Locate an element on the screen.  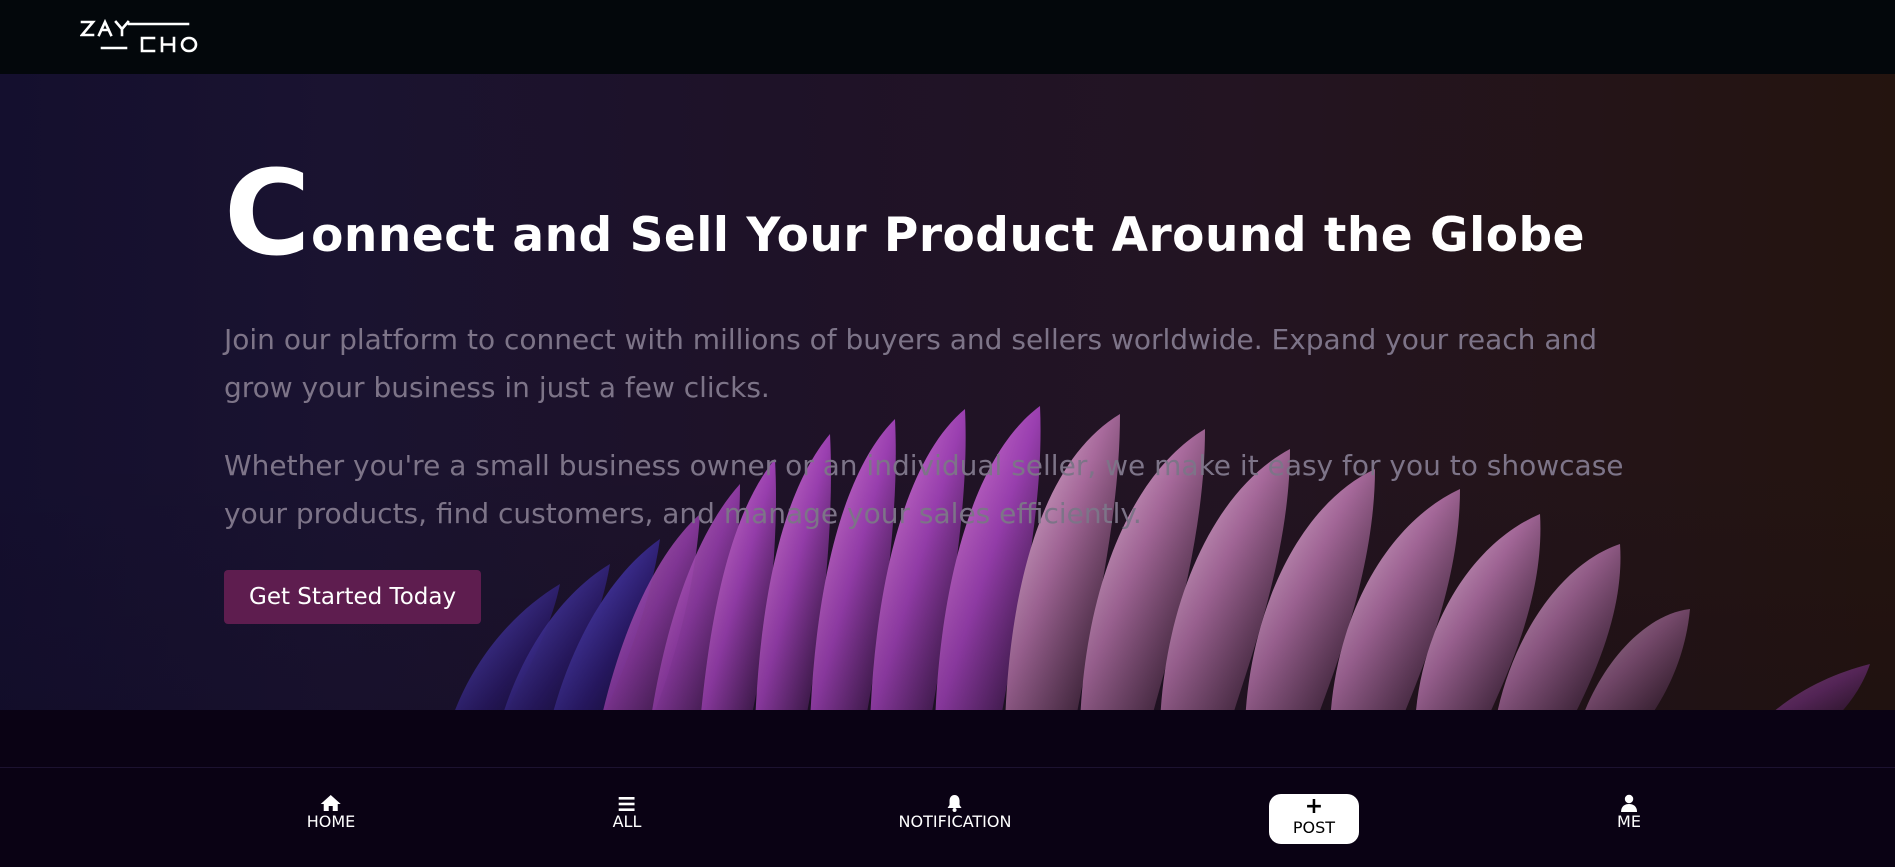
nav-me-label: ME is located at coordinates (1629, 821).